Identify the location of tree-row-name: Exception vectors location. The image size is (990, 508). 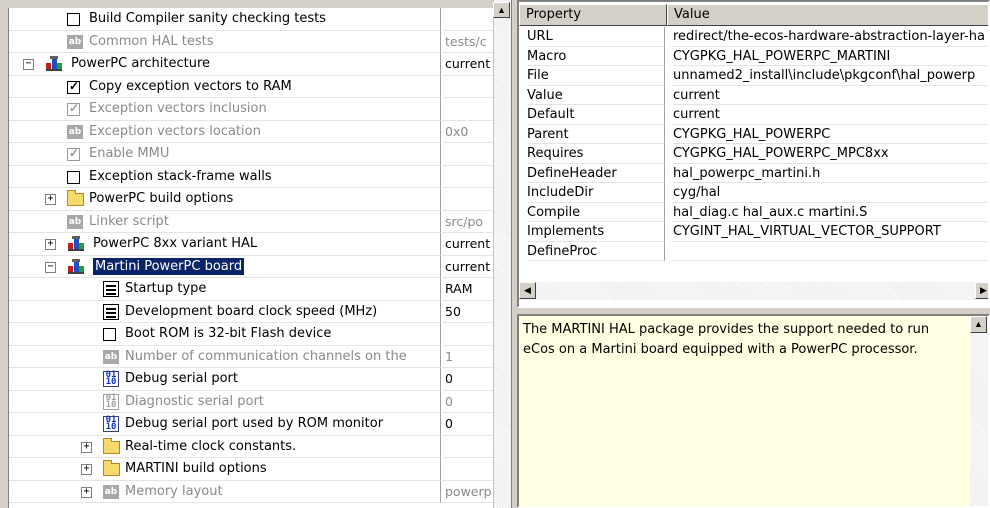
(175, 132).